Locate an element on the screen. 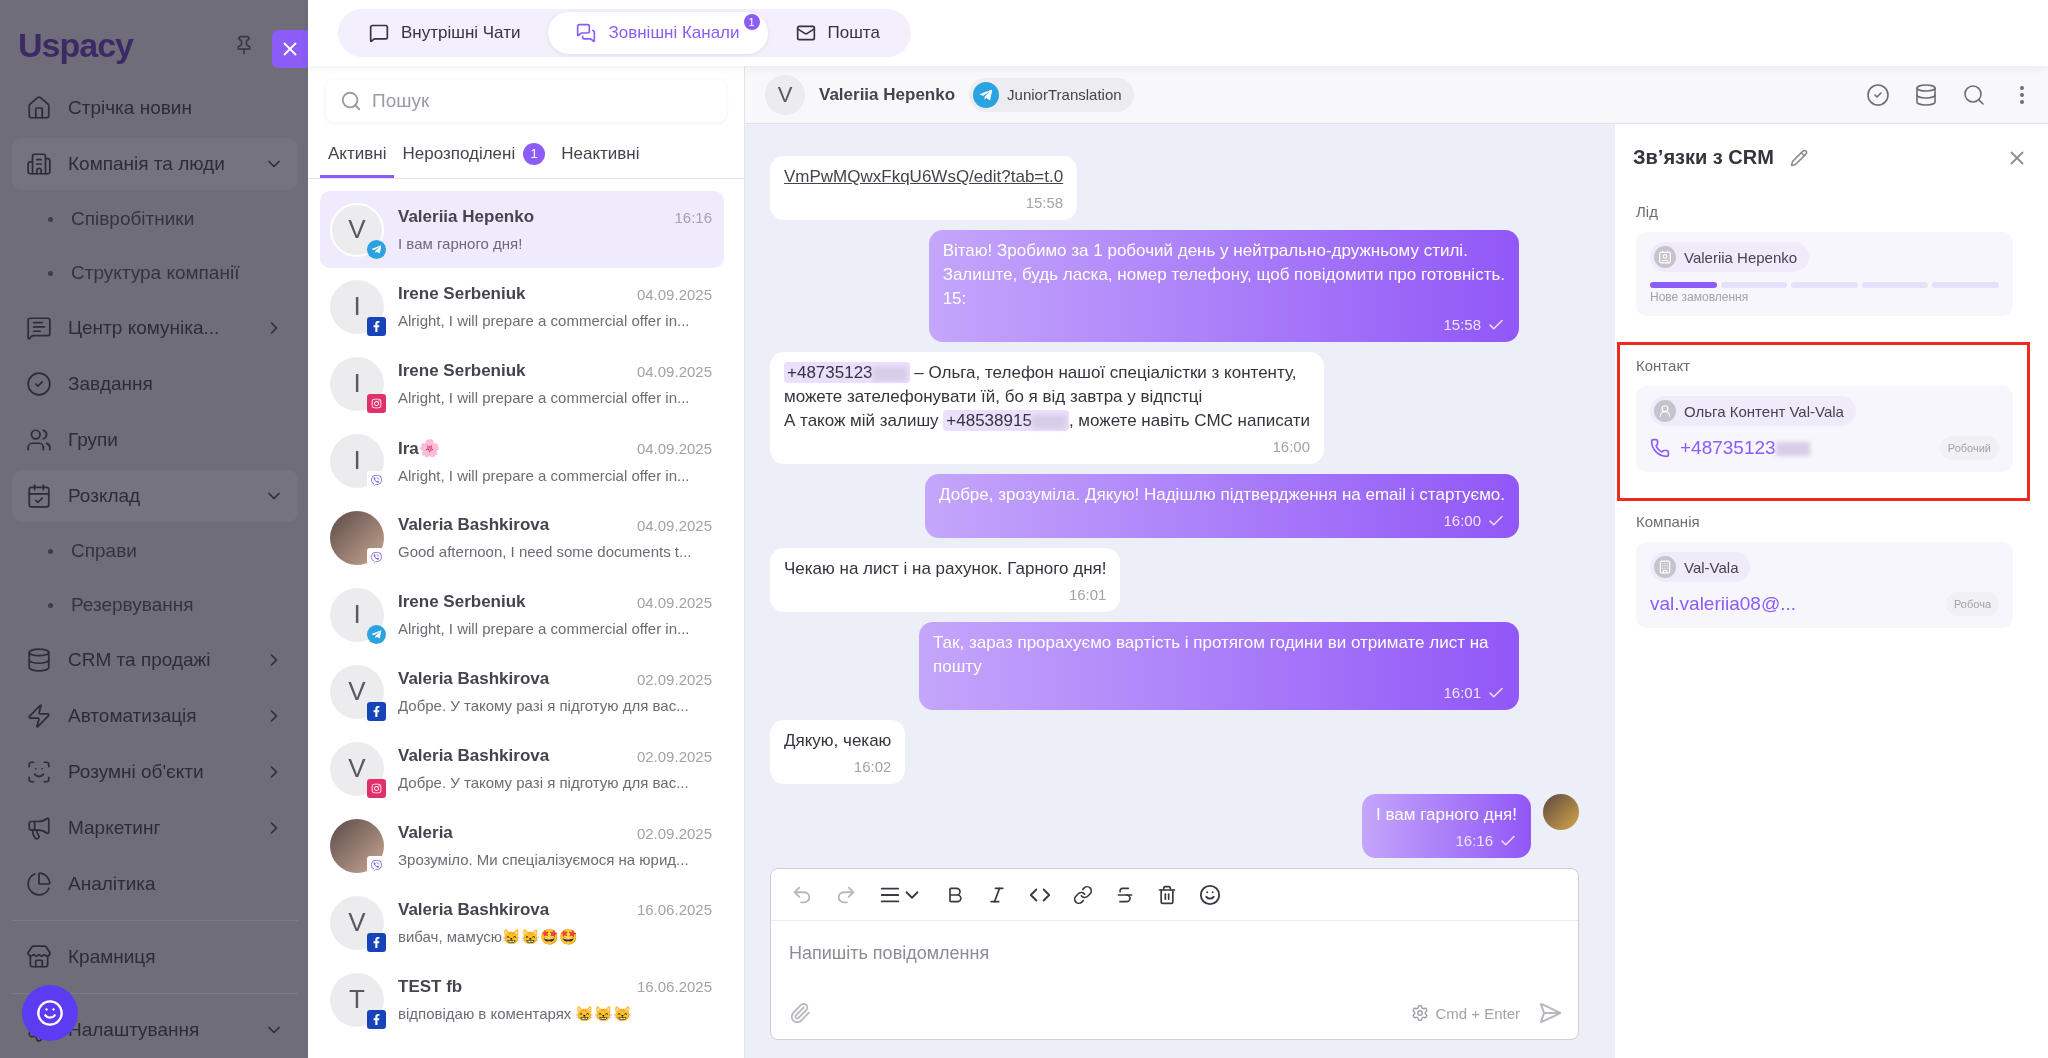 The height and width of the screenshot is (1058, 2048). link-icon is located at coordinates (1083, 894).